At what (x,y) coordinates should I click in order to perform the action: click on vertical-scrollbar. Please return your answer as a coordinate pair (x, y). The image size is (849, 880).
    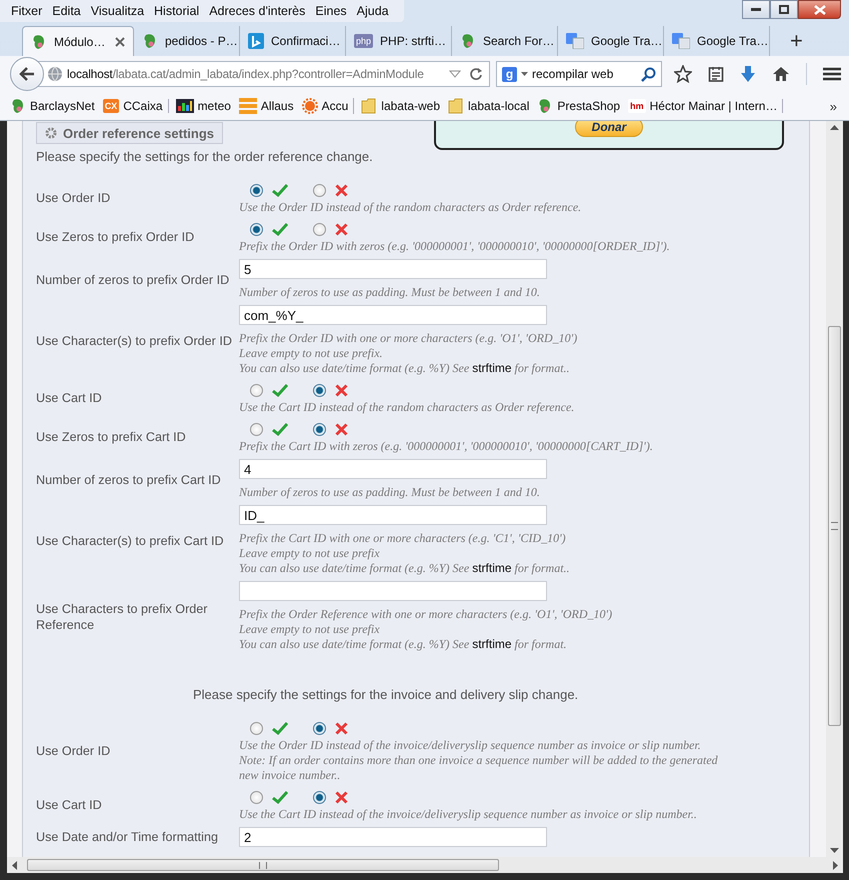
    Looking at the image, I should click on (834, 489).